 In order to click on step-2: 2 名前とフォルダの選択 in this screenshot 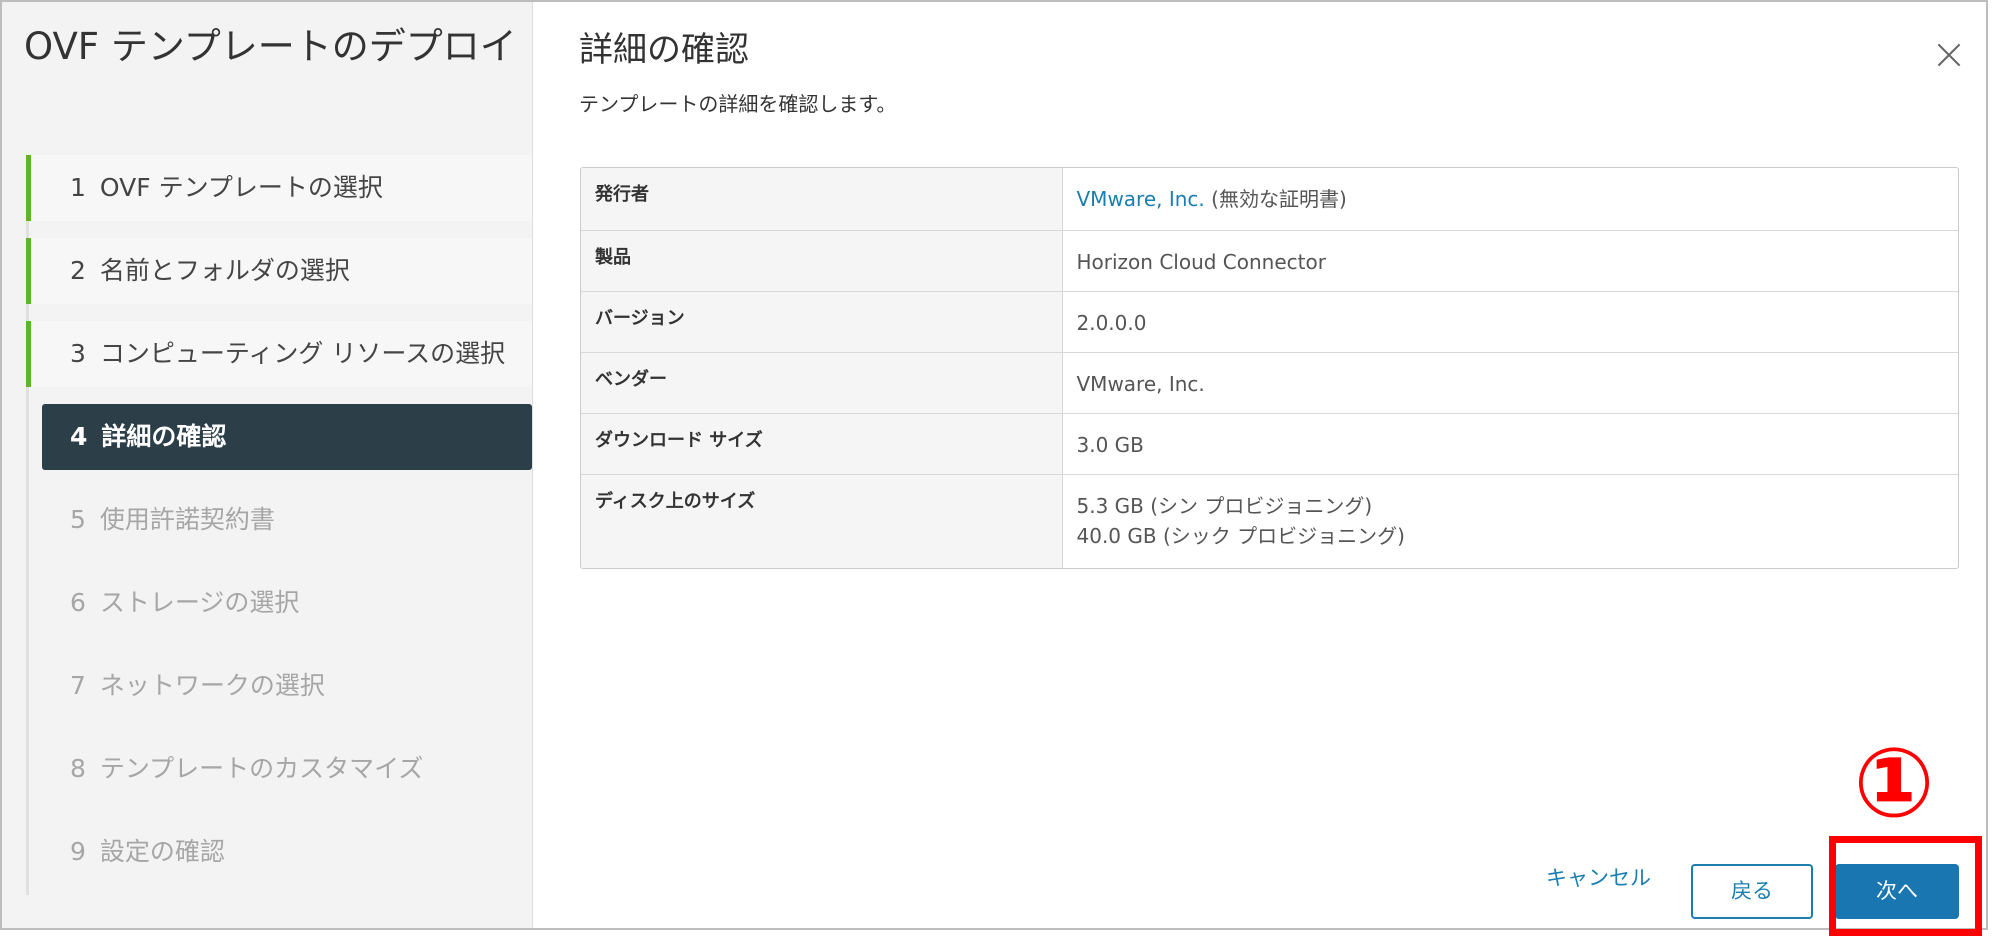, I will do `click(279, 271)`.